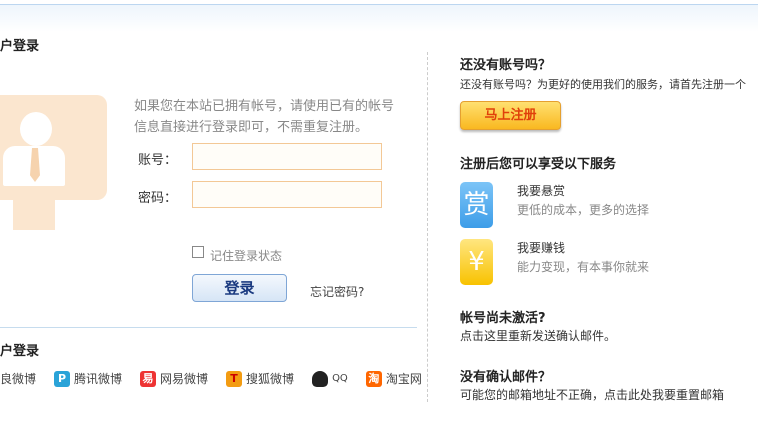 The width and height of the screenshot is (758, 430). I want to click on third-party-list: 良微博 P 腾讯微博 易 网易微博 T 搜狐微博 QQ 淘 淘宝网, so click(211, 378).